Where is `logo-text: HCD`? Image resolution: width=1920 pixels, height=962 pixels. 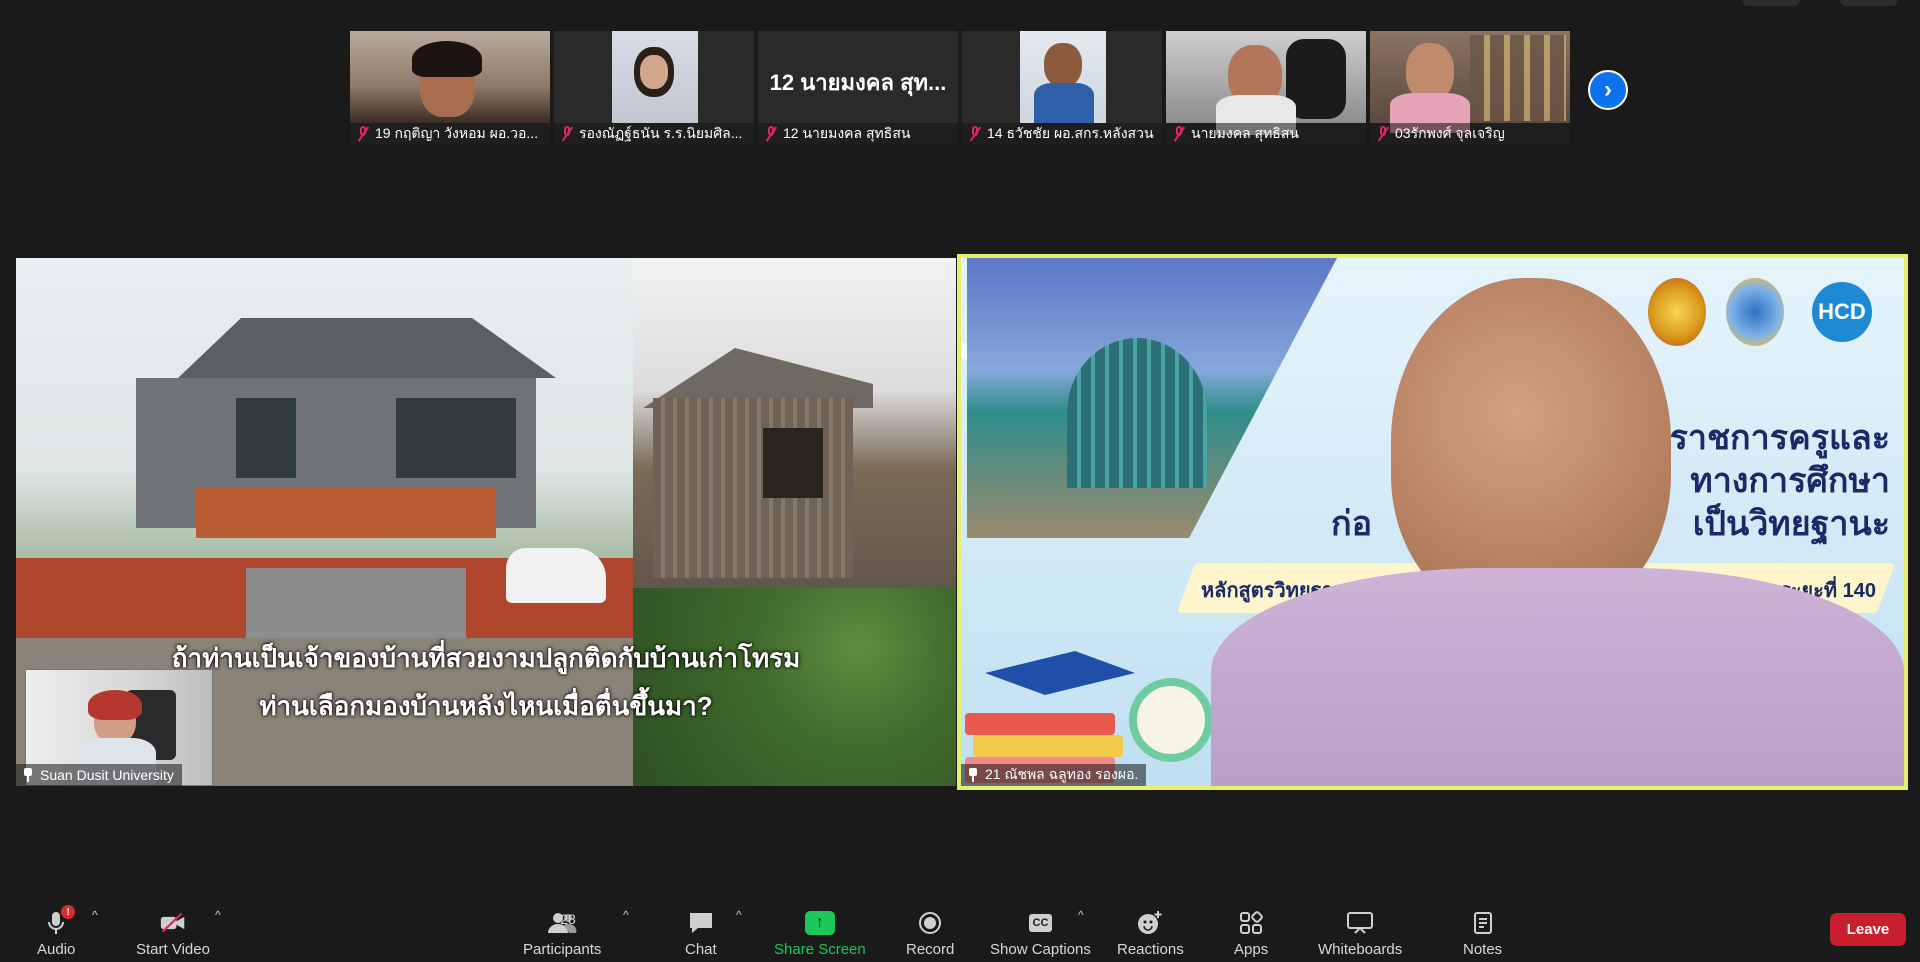 logo-text: HCD is located at coordinates (1842, 311).